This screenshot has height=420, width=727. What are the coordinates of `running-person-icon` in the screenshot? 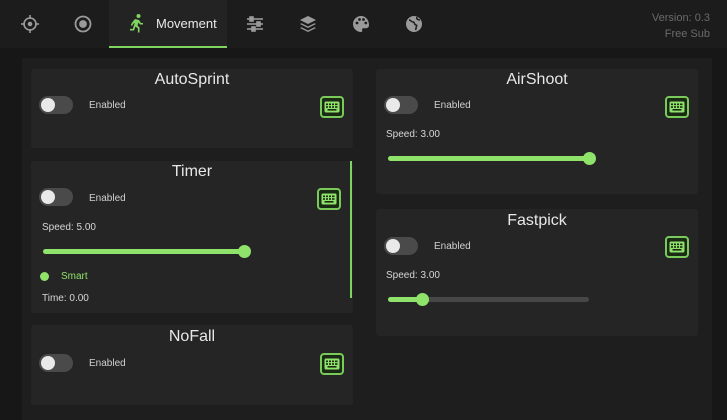 It's located at (136, 23).